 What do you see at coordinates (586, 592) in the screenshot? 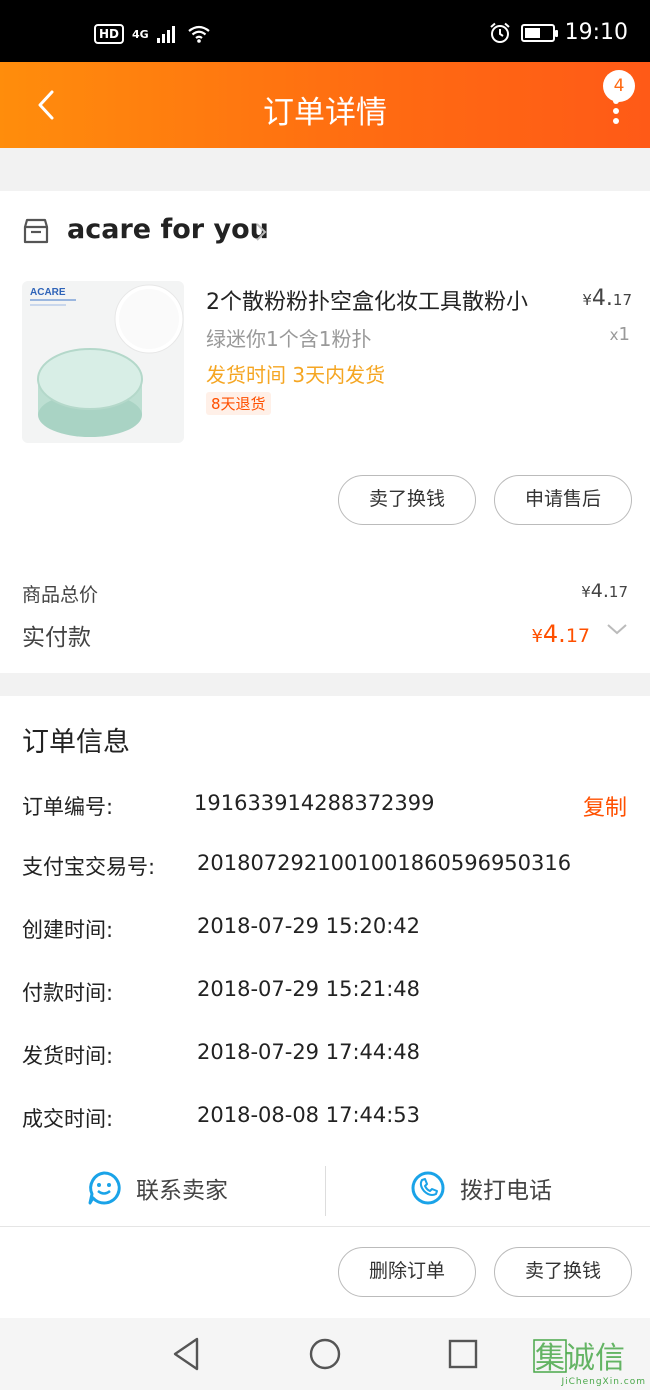
I see `total-symbol: ¥` at bounding box center [586, 592].